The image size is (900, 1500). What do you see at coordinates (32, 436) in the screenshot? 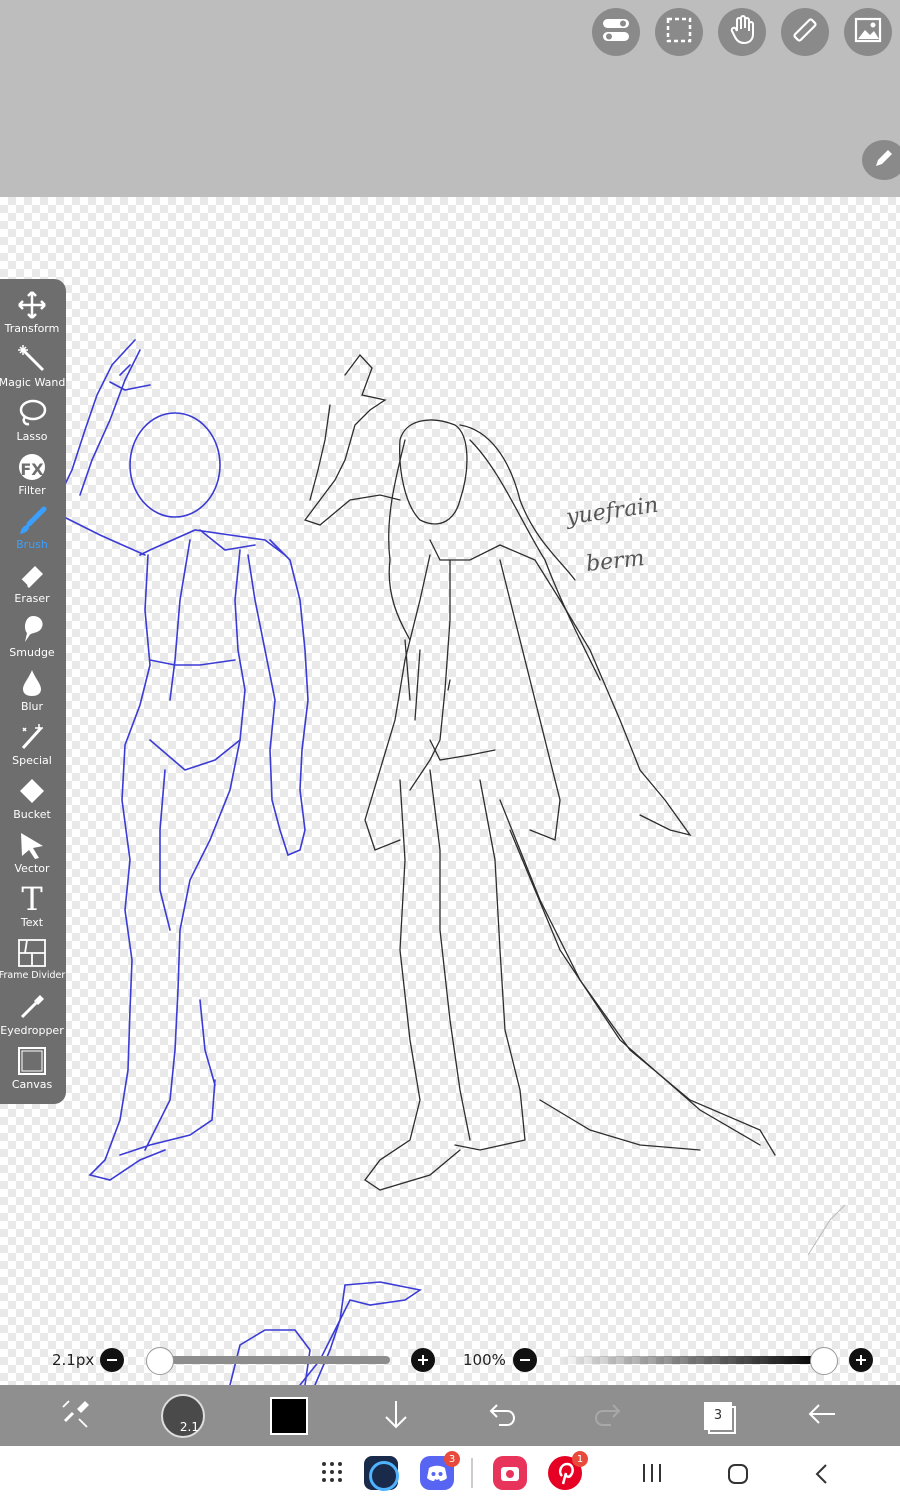
I see `tool-label: Lasso` at bounding box center [32, 436].